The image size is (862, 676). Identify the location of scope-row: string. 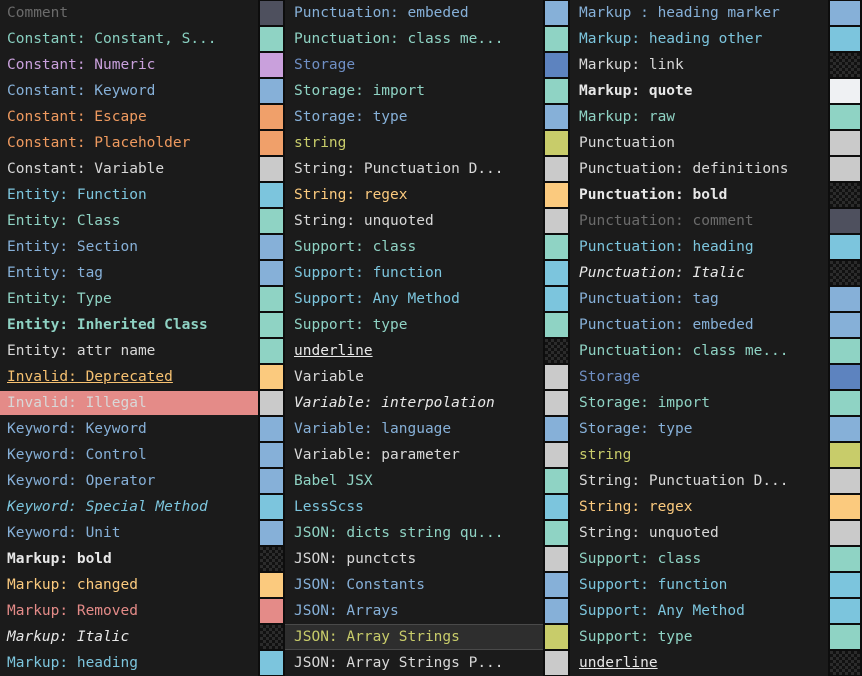
(427, 143).